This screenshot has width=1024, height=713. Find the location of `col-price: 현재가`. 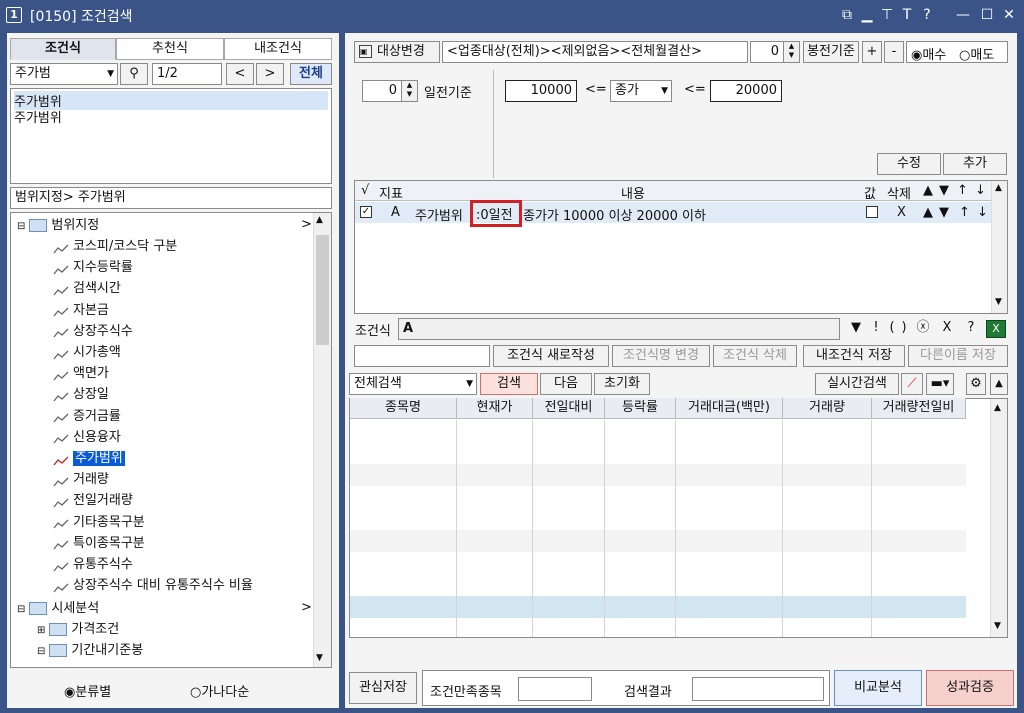

col-price: 현재가 is located at coordinates (495, 408).